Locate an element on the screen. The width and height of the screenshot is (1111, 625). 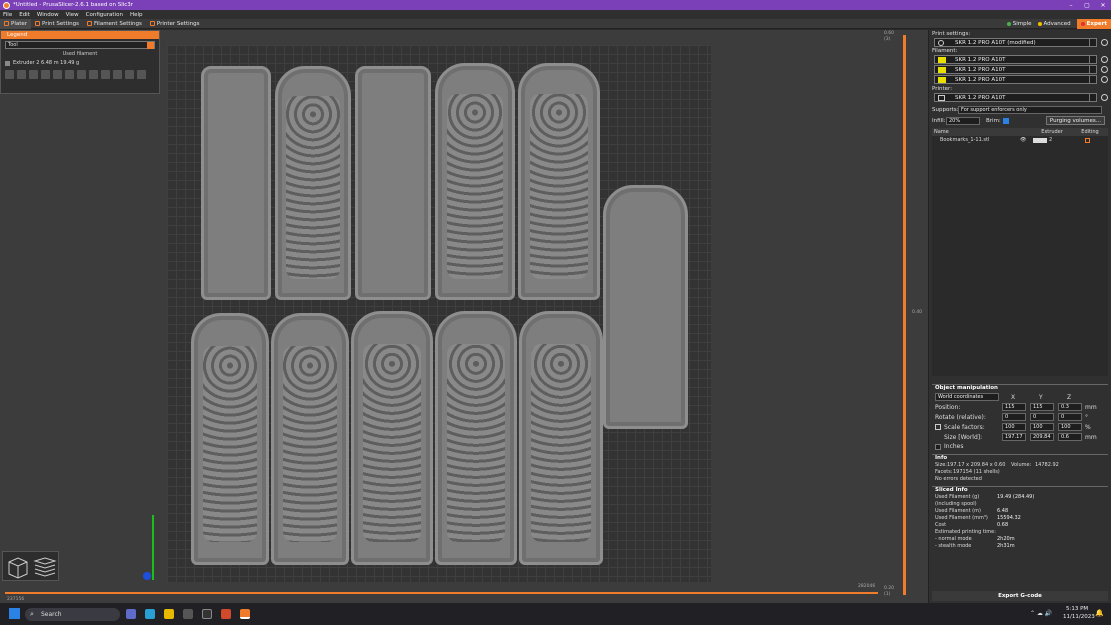
scale-y-input: 100 is located at coordinates (1042, 427).